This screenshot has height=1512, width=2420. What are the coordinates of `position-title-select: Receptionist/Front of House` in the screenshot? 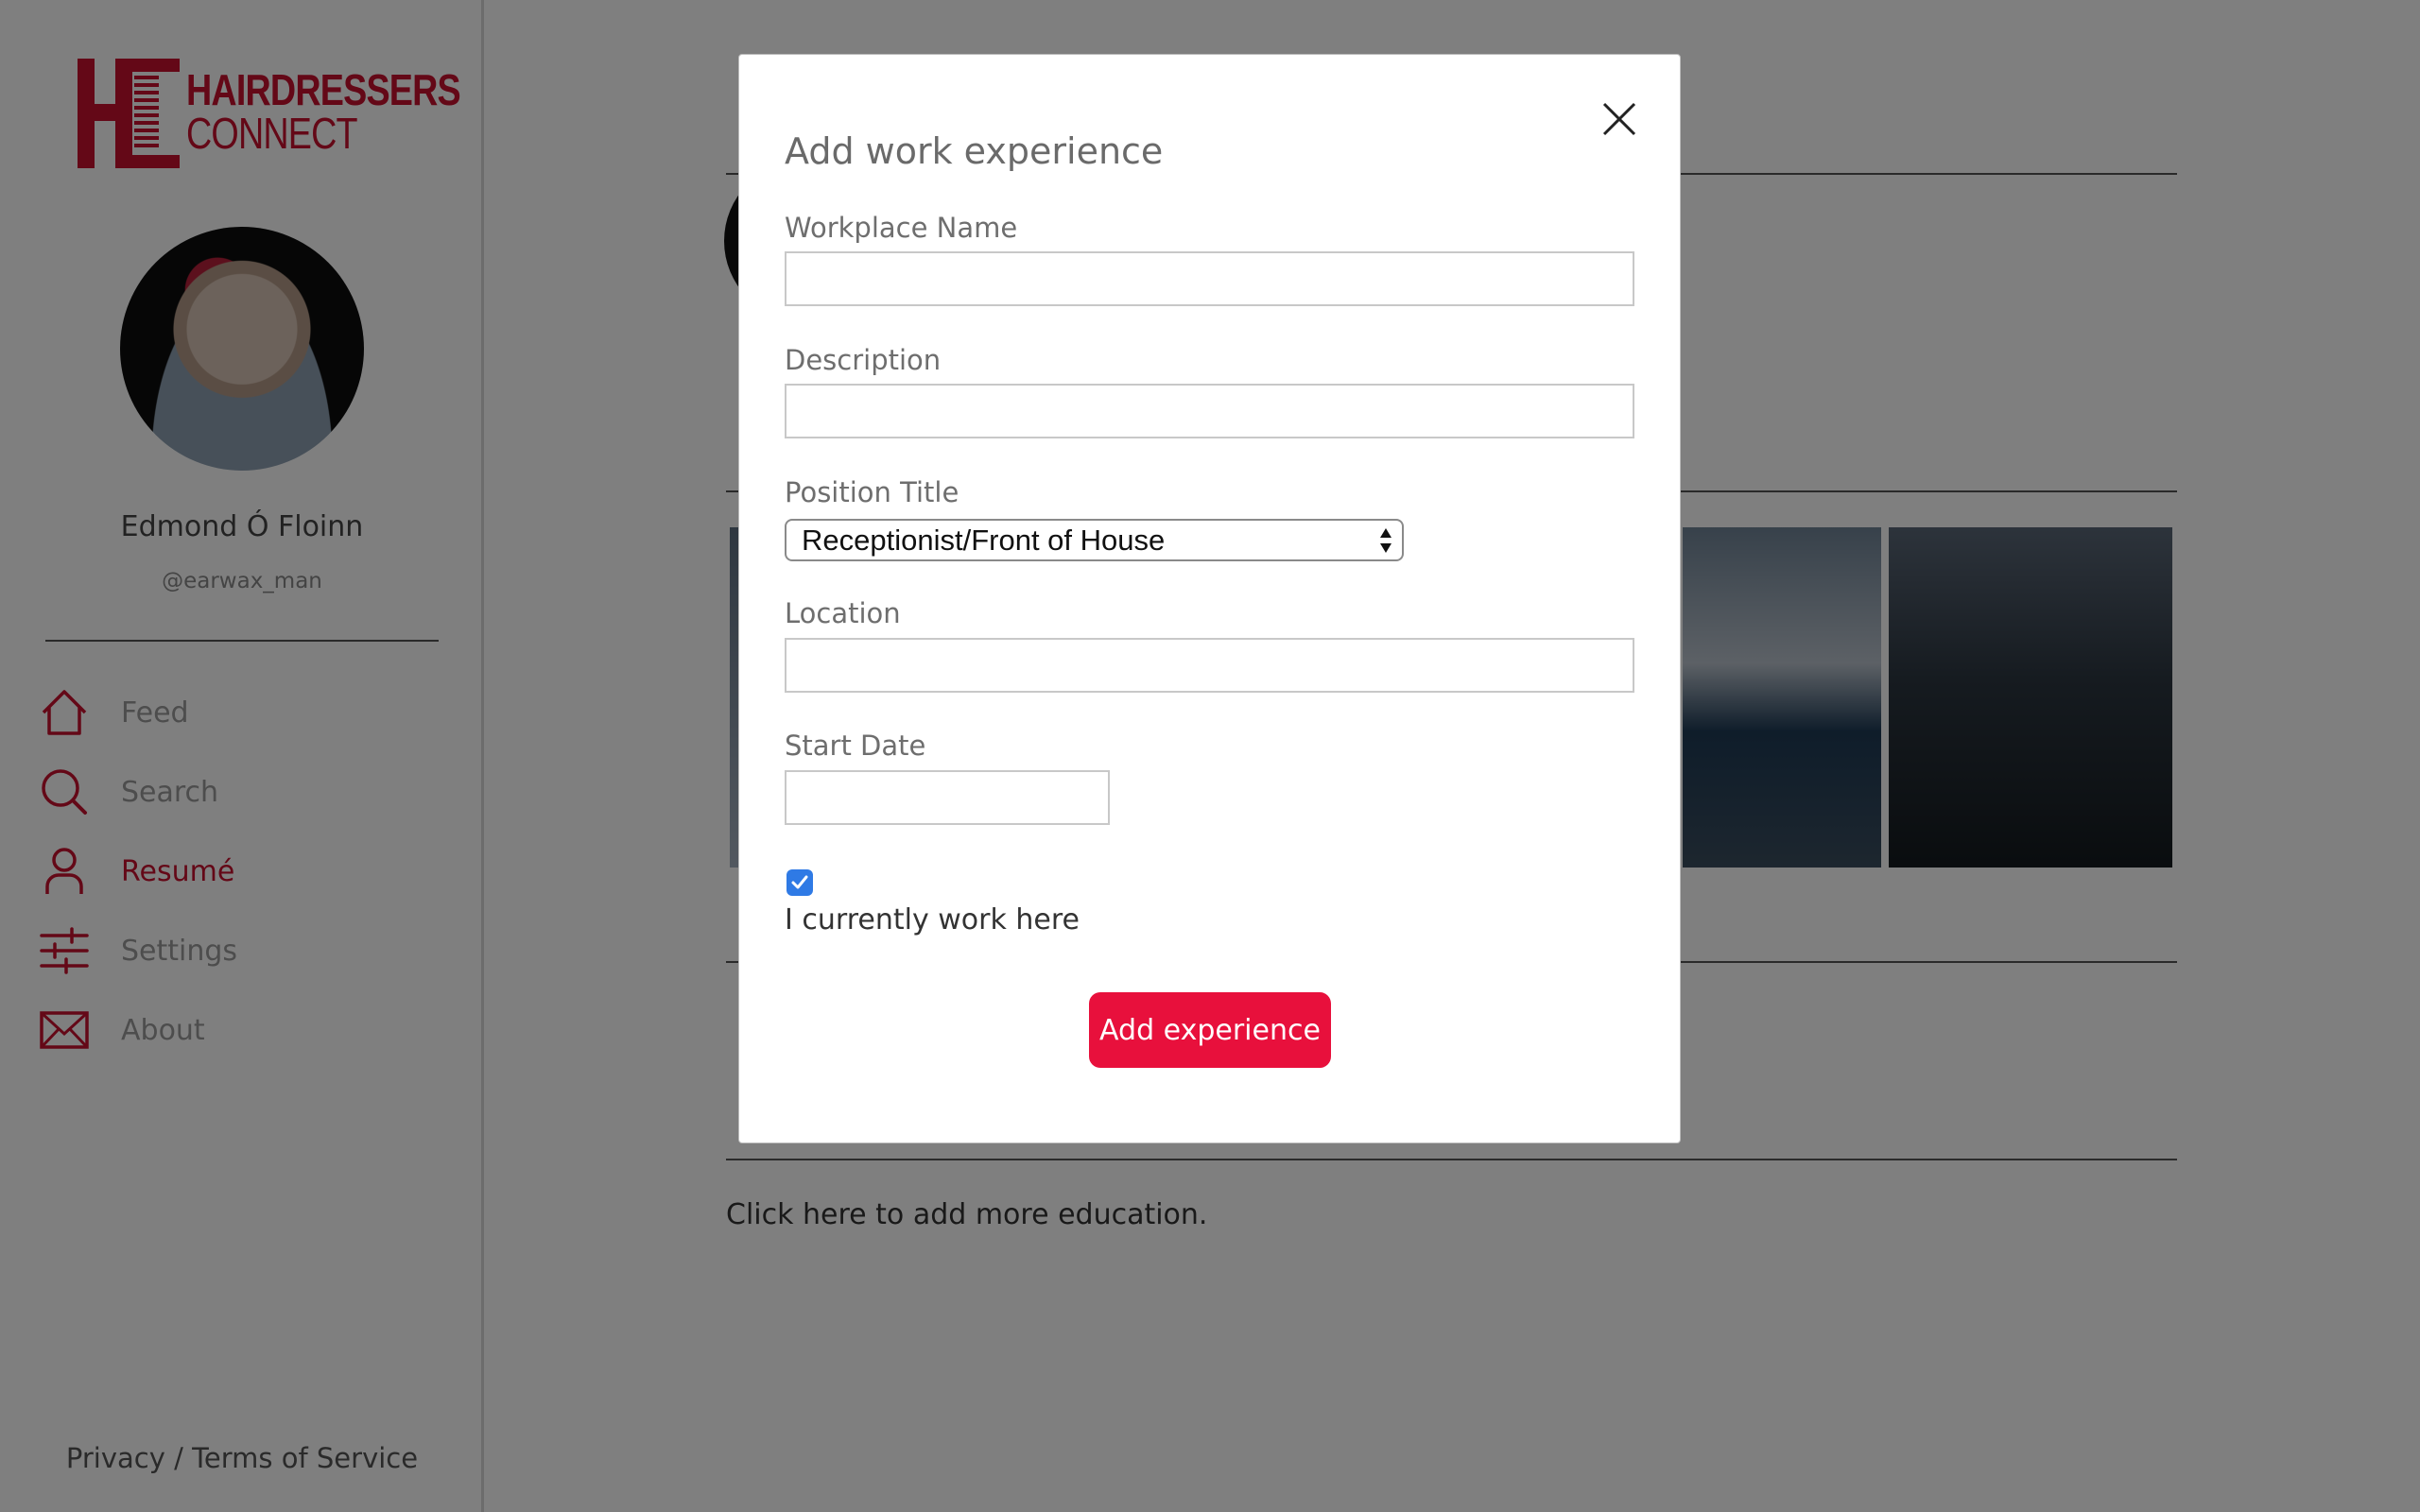 It's located at (1094, 540).